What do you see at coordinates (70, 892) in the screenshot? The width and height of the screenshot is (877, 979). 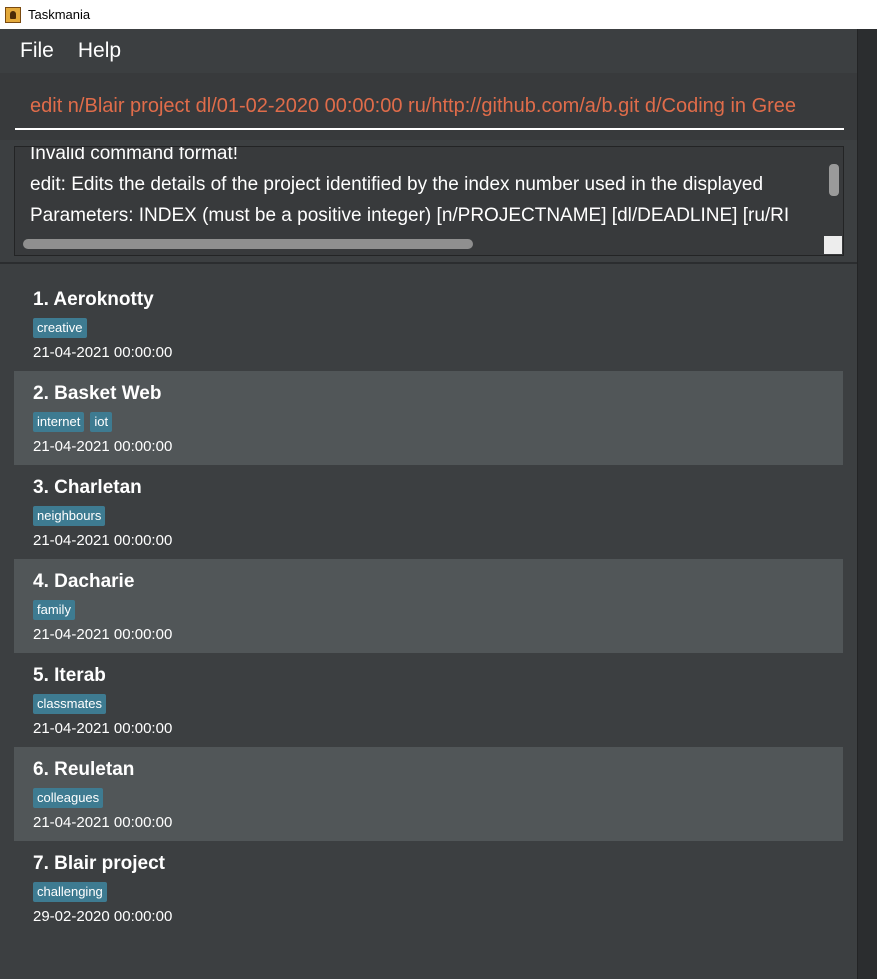 I see `tag-badge: challenging` at bounding box center [70, 892].